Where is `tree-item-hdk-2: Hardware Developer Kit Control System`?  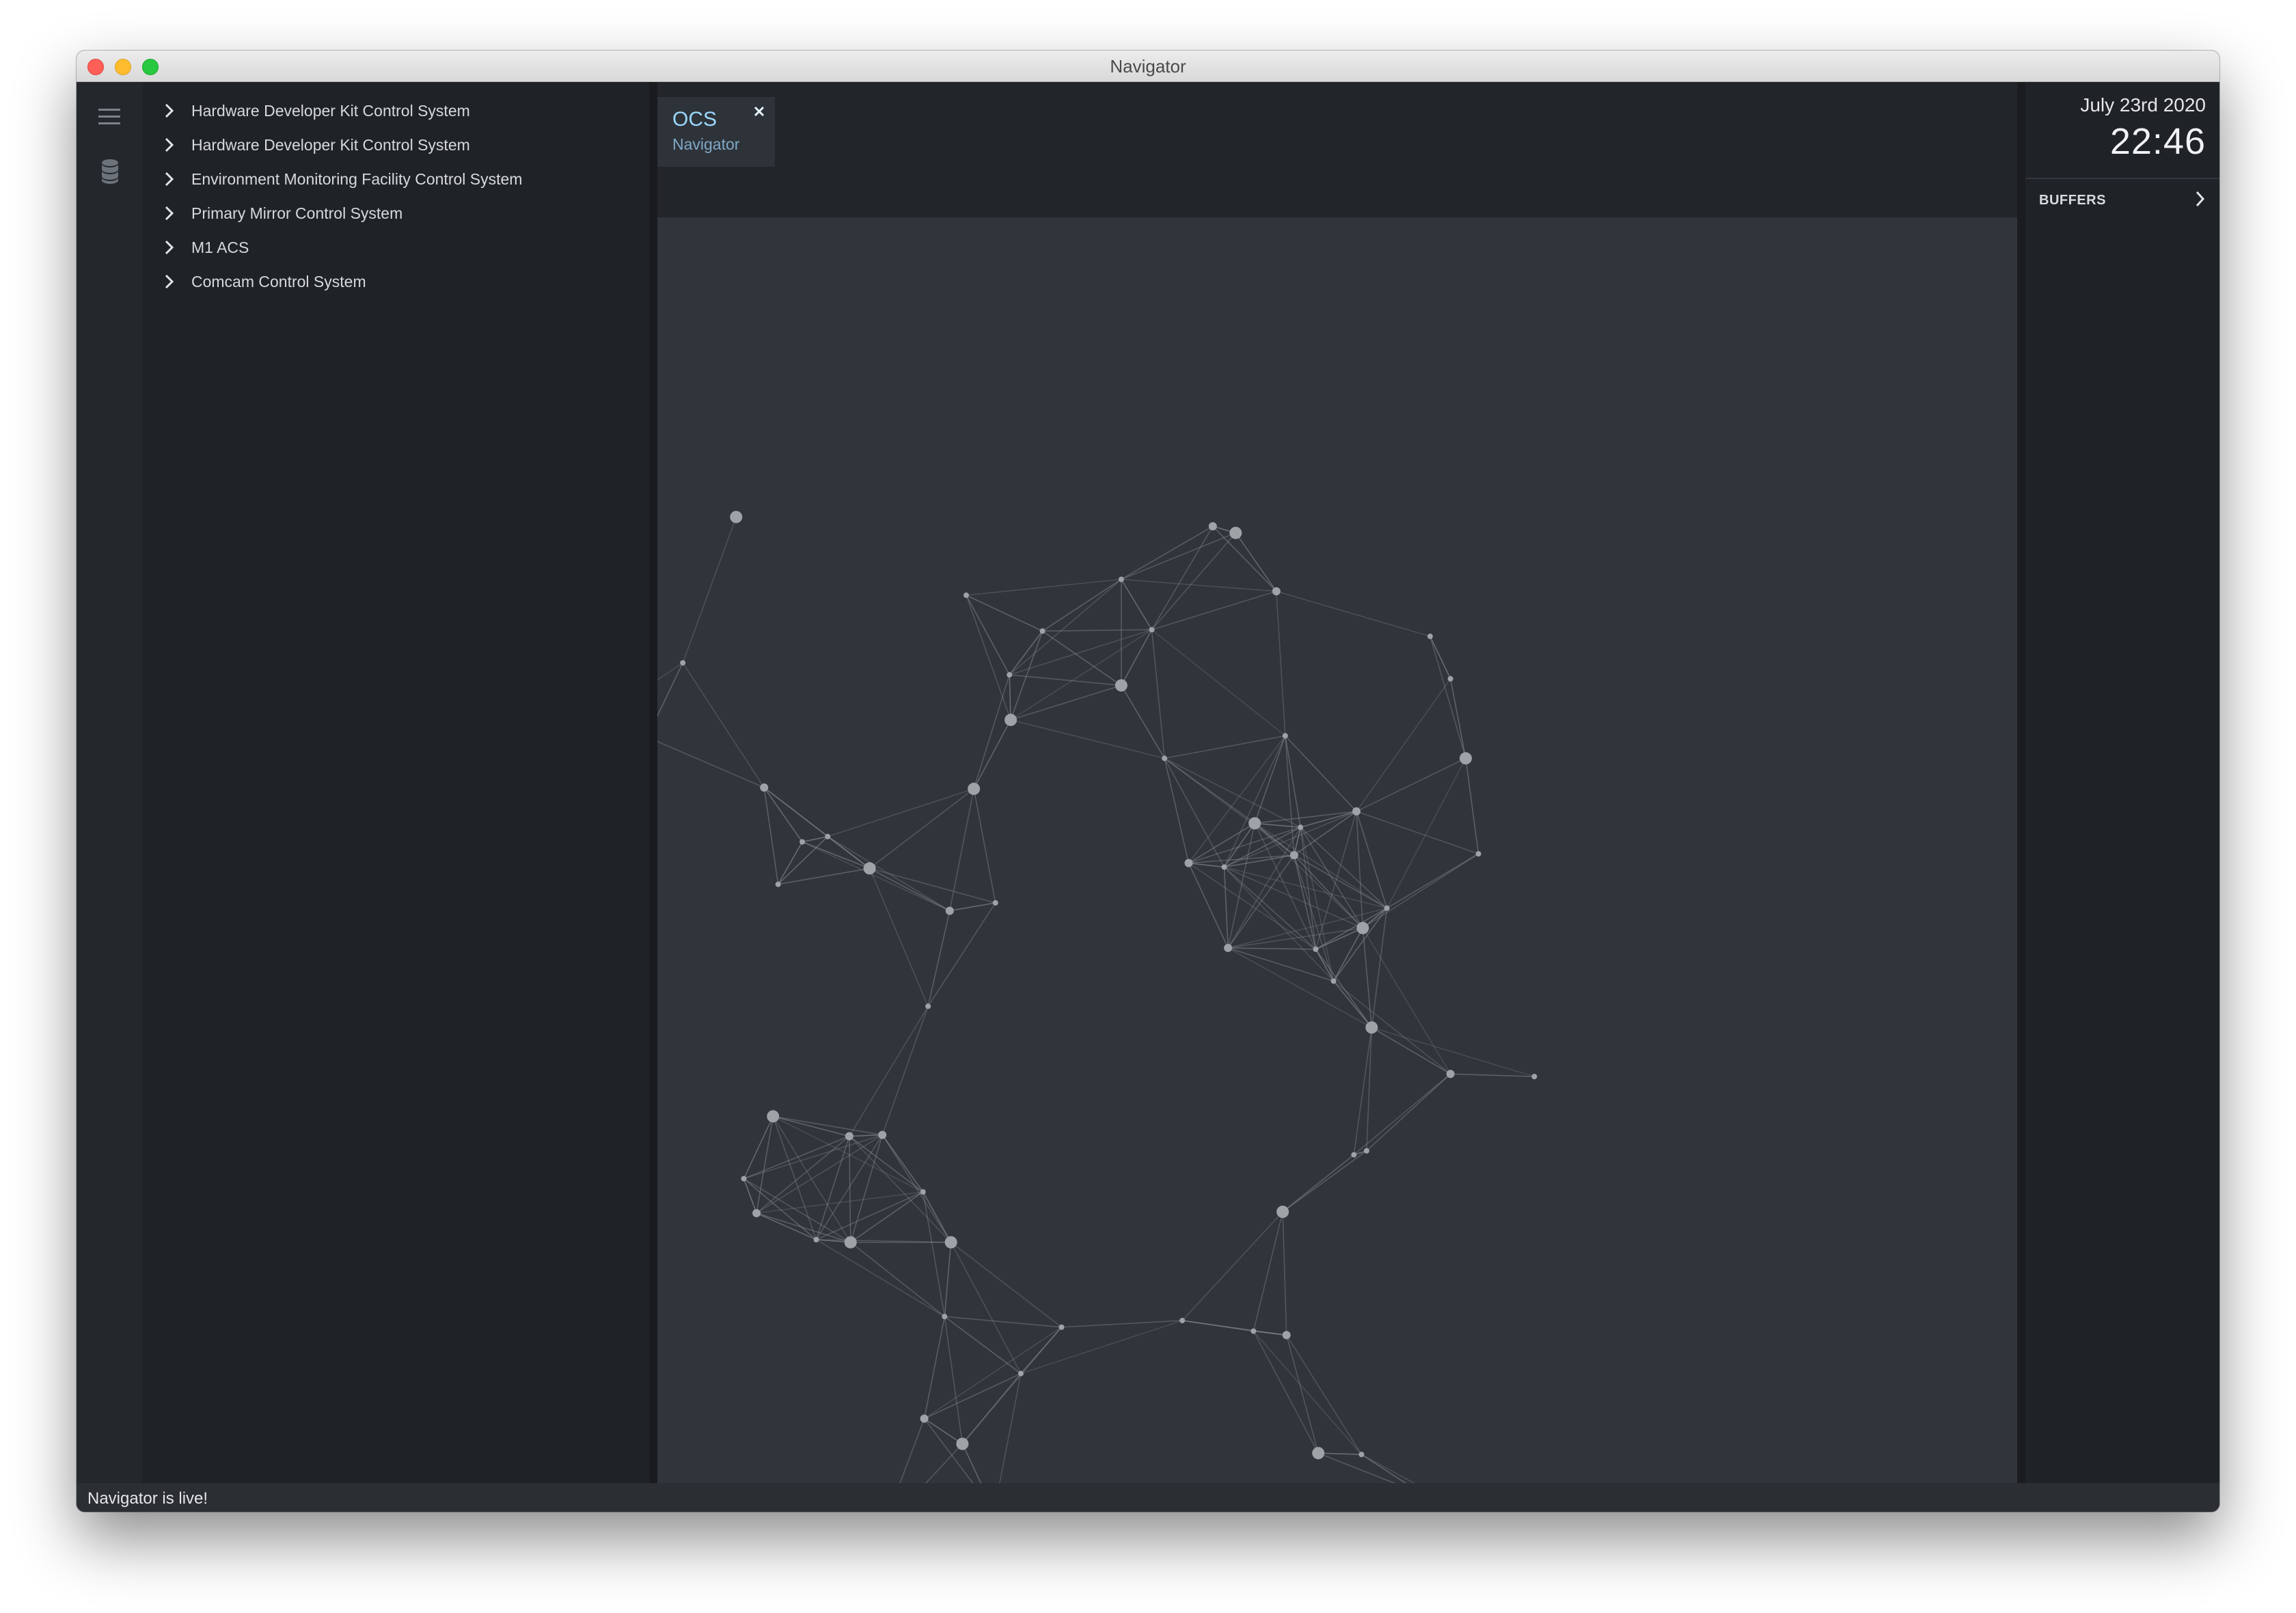
tree-item-hdk-2: Hardware Developer Kit Control System is located at coordinates (313, 145).